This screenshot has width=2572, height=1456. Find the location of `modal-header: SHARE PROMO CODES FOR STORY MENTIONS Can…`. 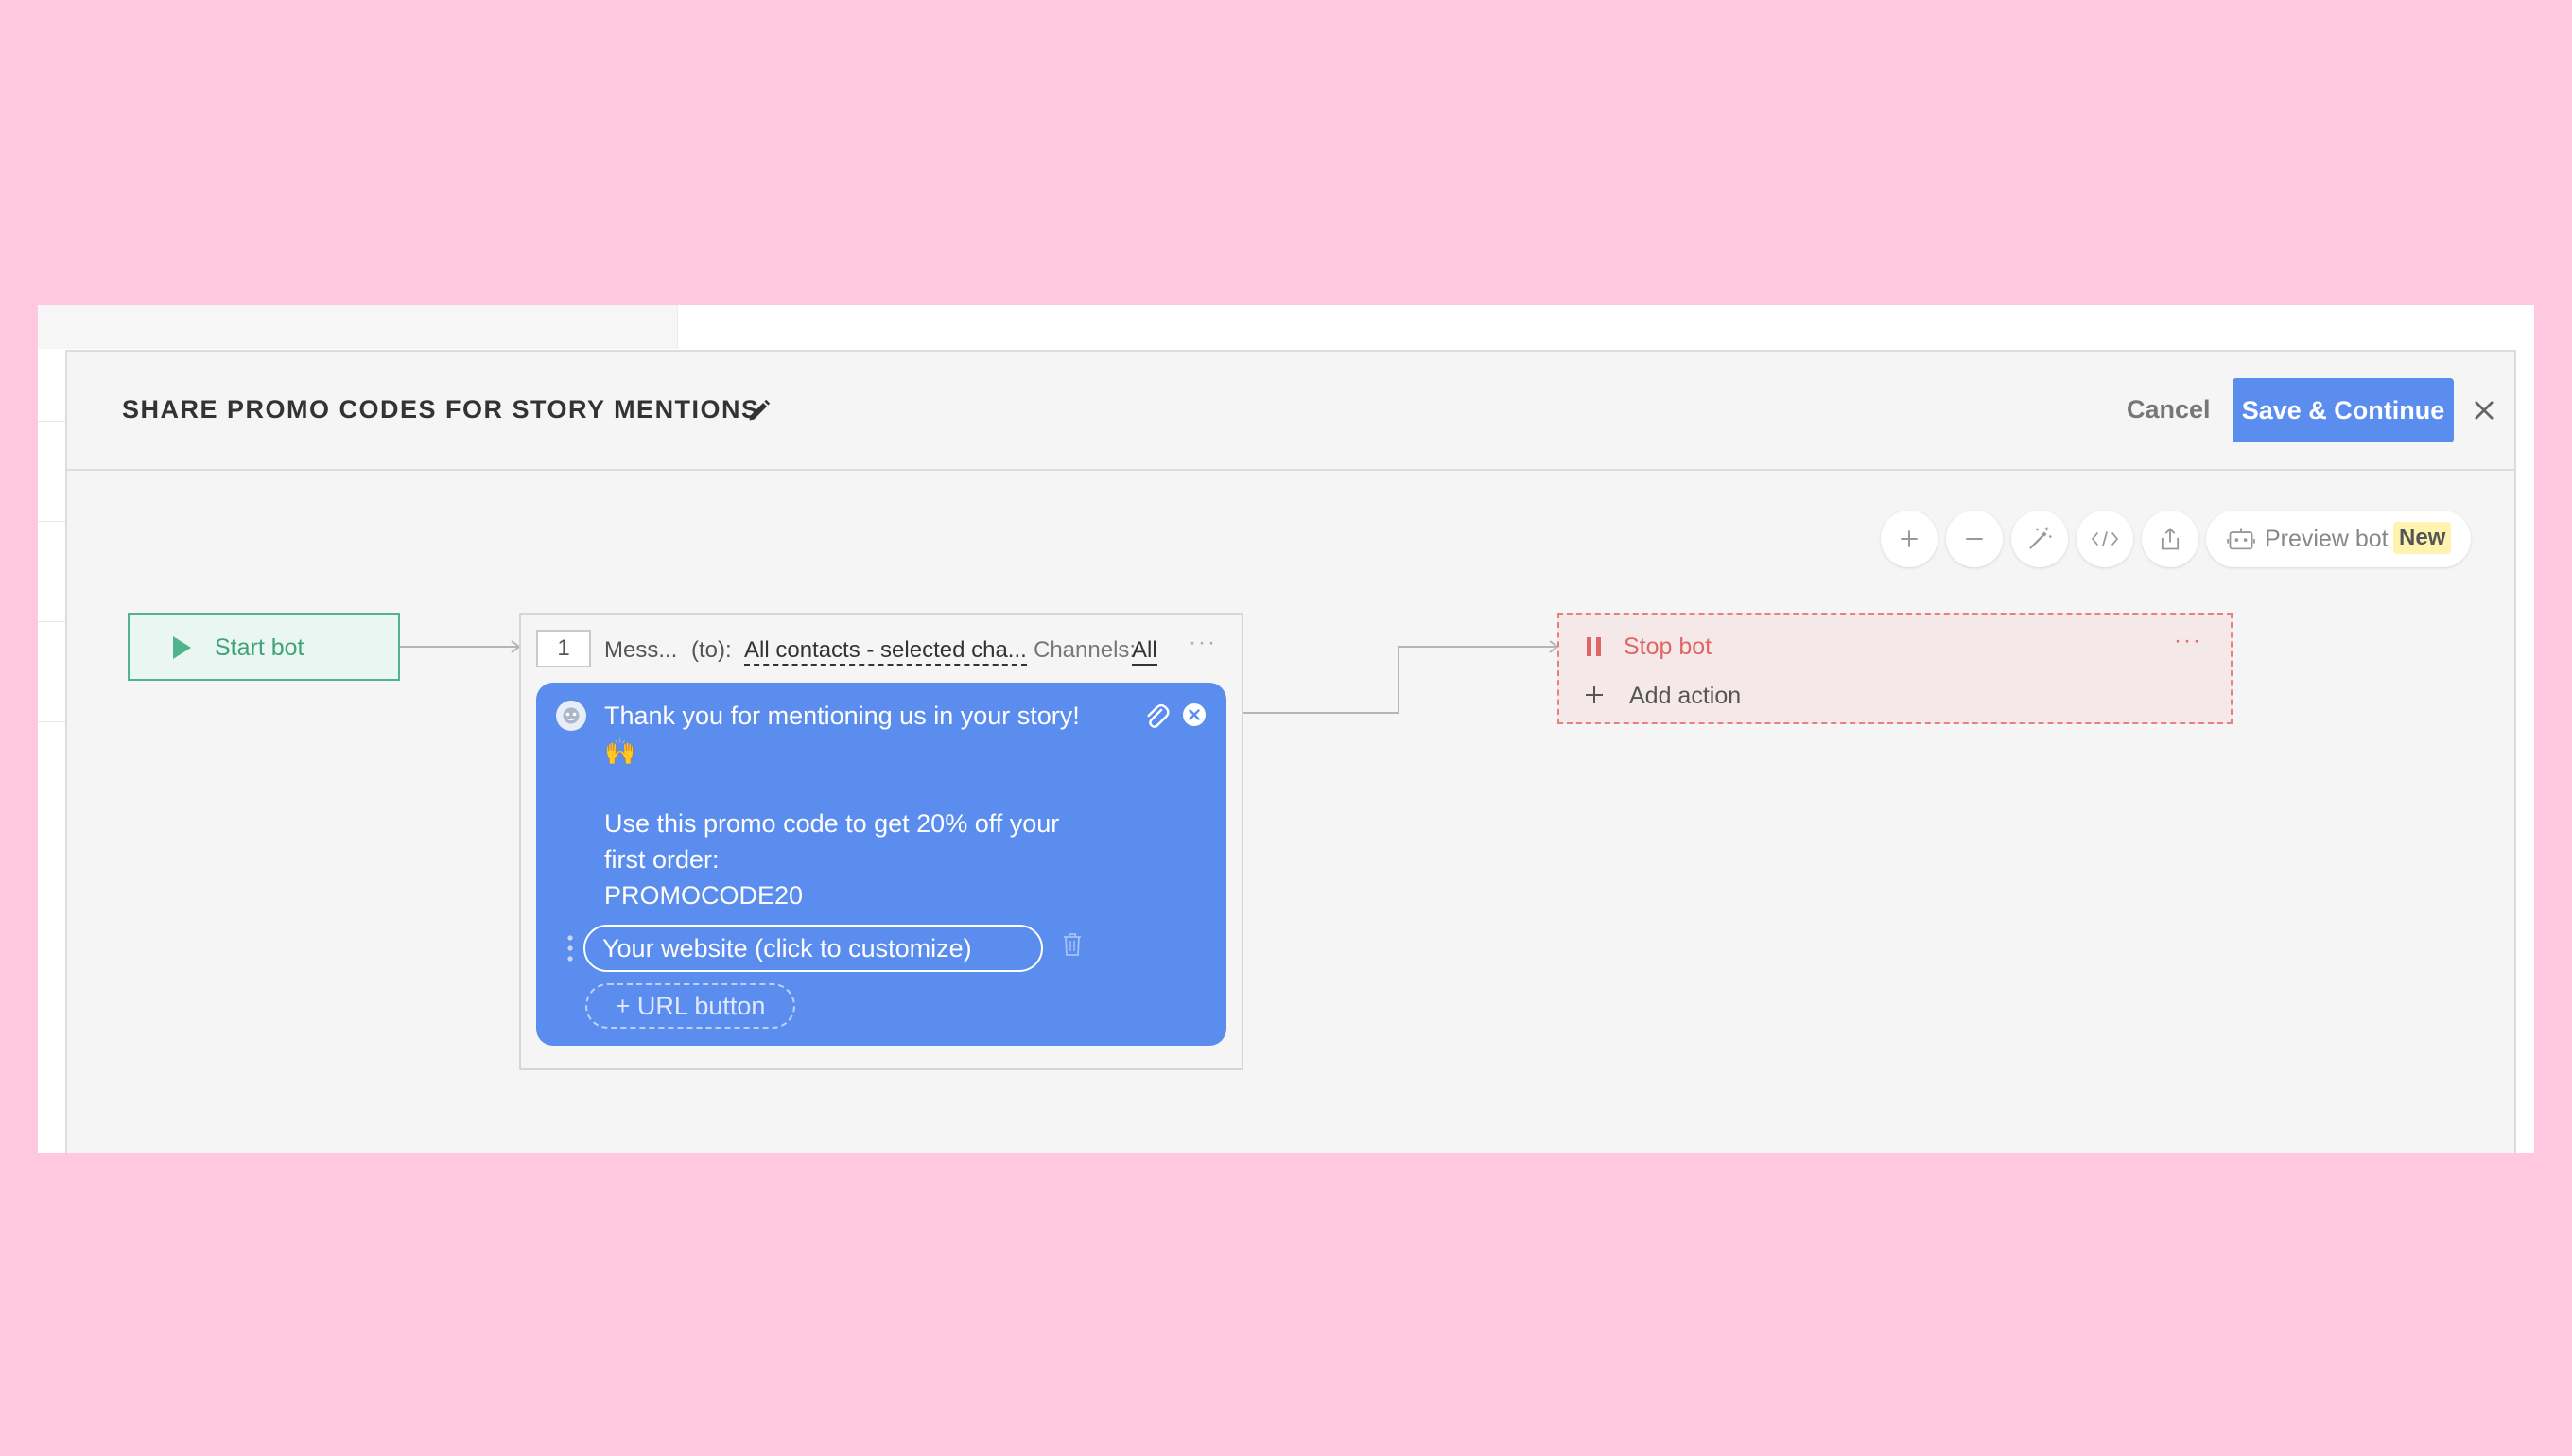

modal-header: SHARE PROMO CODES FOR STORY MENTIONS Can… is located at coordinates (1290, 411).